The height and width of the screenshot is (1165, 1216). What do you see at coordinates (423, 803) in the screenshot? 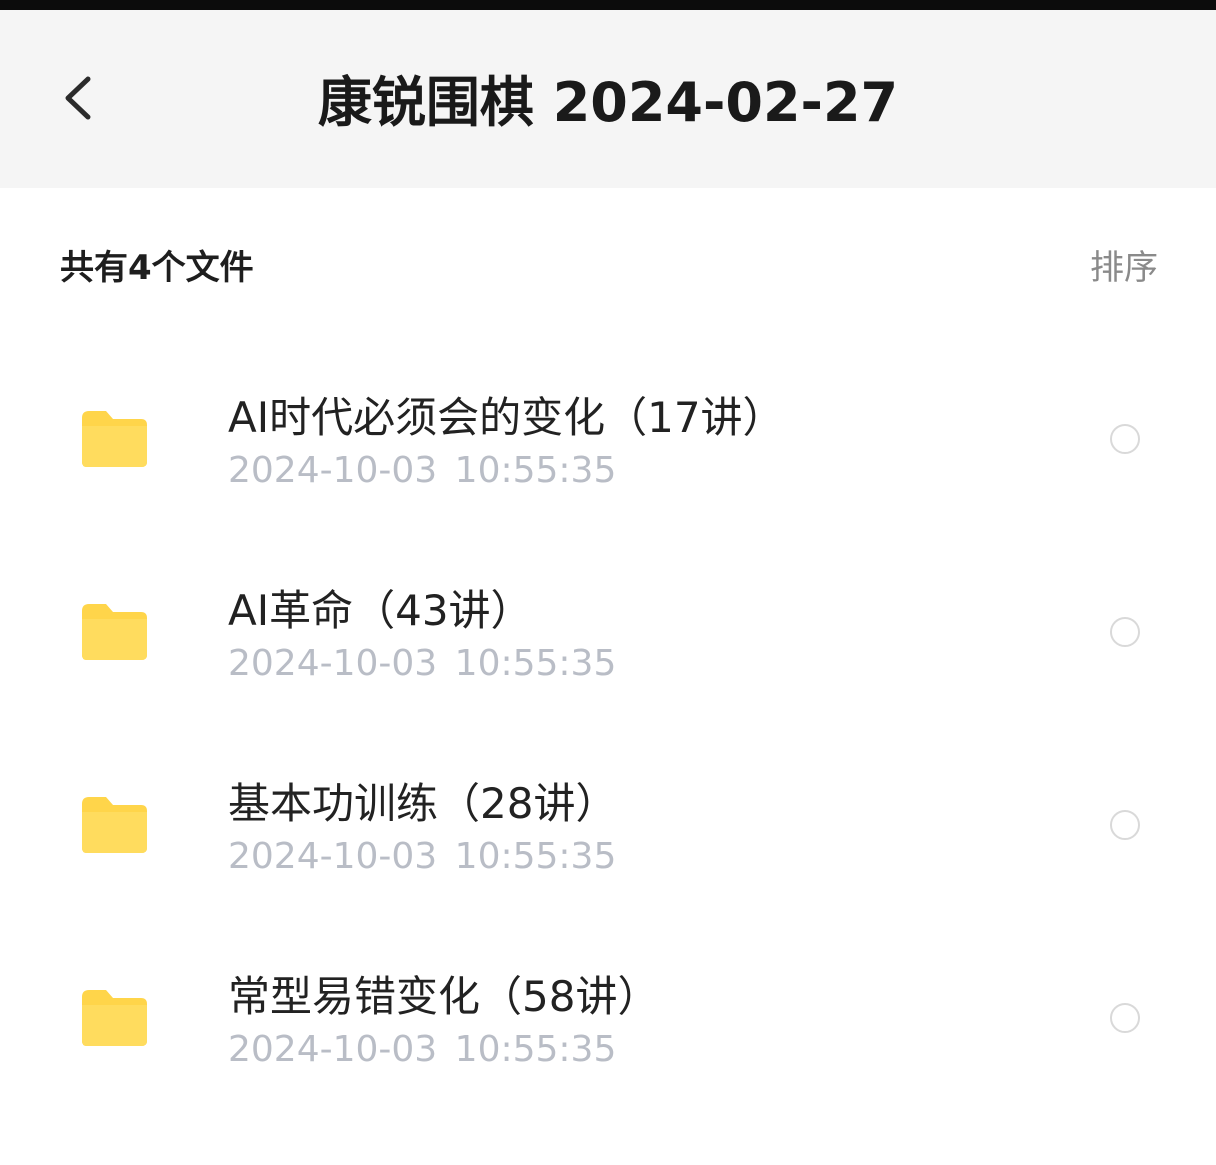
I see `folder-name: 基本功训练（28讲）` at bounding box center [423, 803].